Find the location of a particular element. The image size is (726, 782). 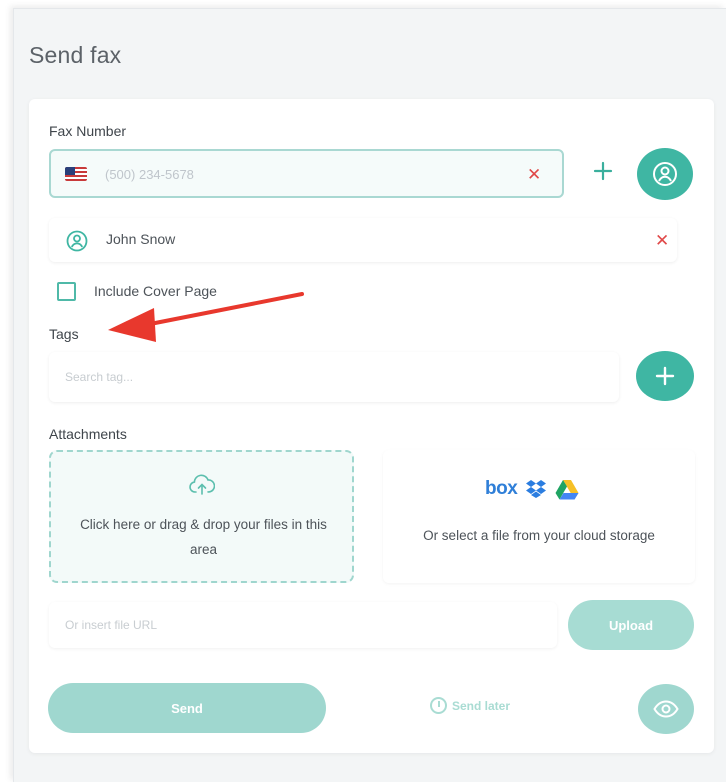

box-icon: box is located at coordinates (501, 489).